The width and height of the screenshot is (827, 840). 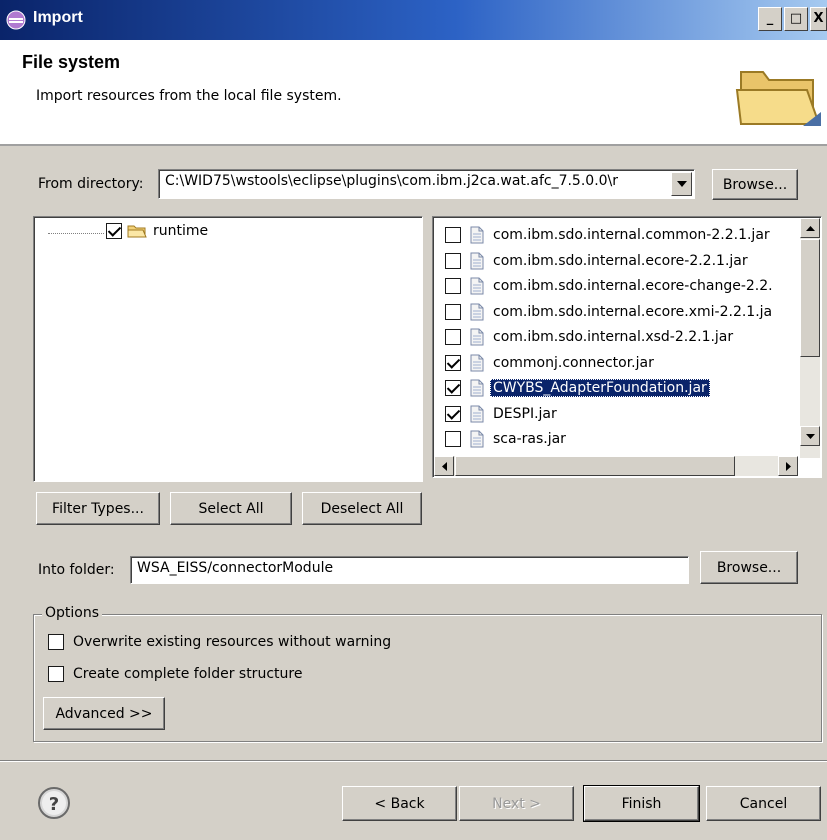 I want to click on deselect-all-button: Deselect All, so click(x=362, y=508).